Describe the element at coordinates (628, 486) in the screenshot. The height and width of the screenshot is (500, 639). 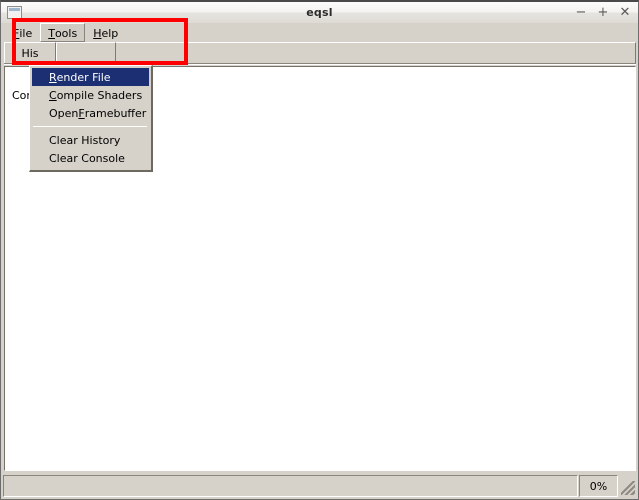
I see `resize-grip-icon` at that location.